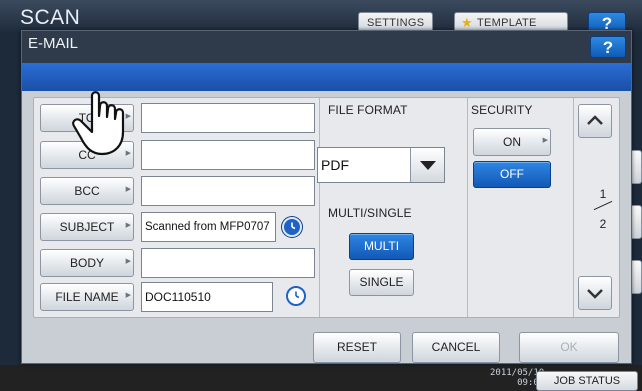 The image size is (642, 391). What do you see at coordinates (335, 165) in the screenshot?
I see `file-format-value: PDF` at bounding box center [335, 165].